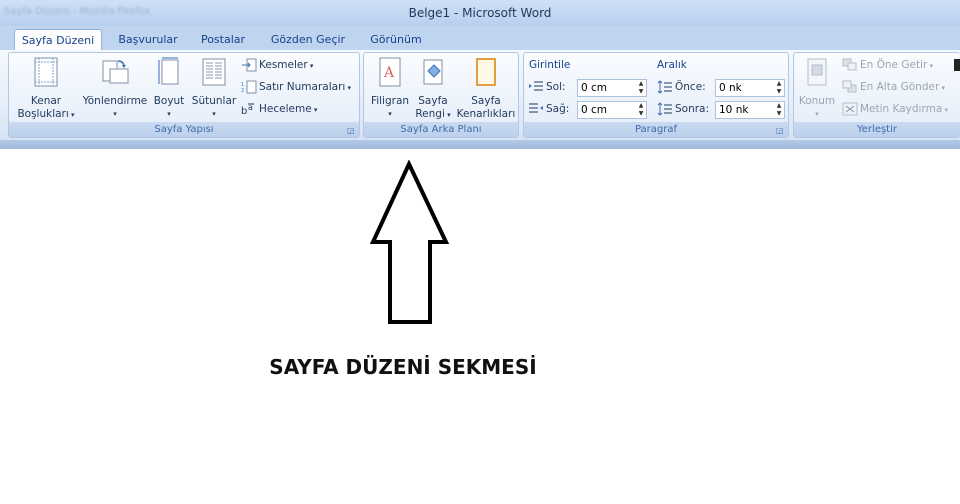  I want to click on spacing-before-input: 0 nk ▲ ▼, so click(750, 88).